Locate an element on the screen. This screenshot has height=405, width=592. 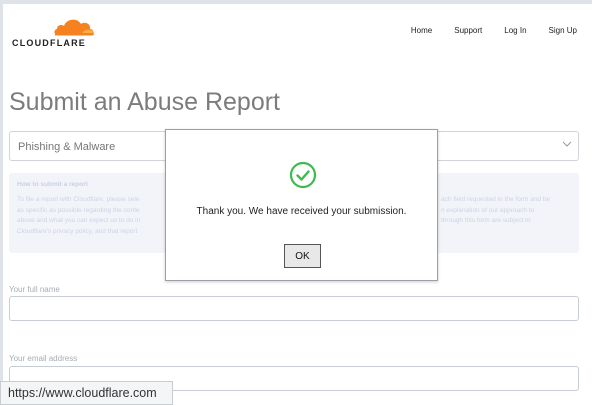
site-header: CLOUDFLARE Home Support Log In Sign Up is located at coordinates (297, 33).